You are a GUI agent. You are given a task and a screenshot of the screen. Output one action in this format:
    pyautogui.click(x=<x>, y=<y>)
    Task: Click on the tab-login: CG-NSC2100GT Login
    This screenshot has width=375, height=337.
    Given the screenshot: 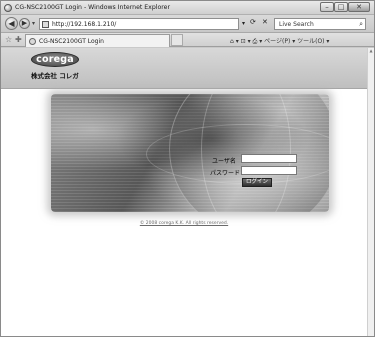 What is the action you would take?
    pyautogui.click(x=97, y=40)
    